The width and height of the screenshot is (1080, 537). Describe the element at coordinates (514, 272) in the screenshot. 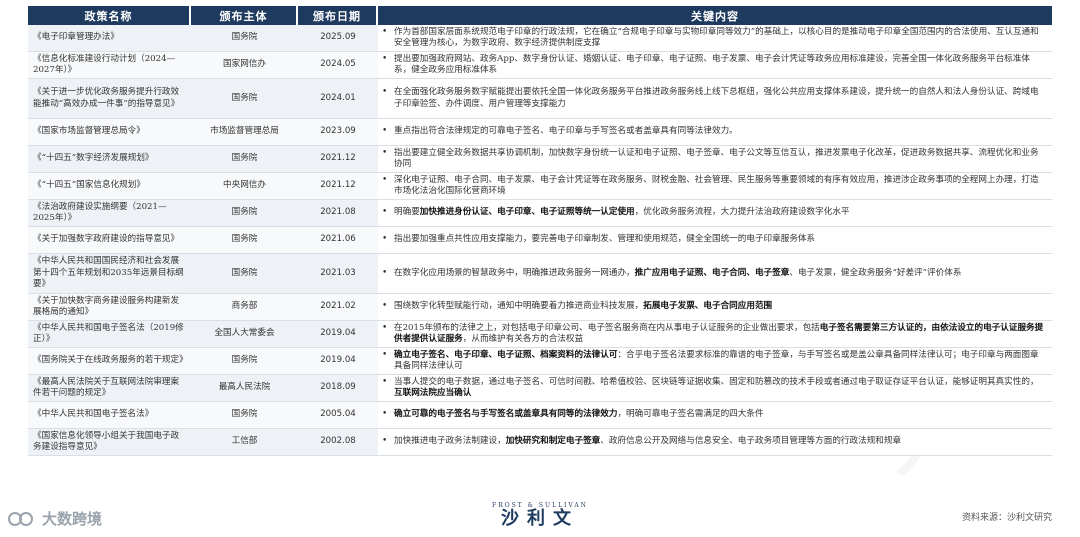

I see `content-segment: 在数字化应用场景的智慧政务中，明确推进政务服务一网通办，` at that location.